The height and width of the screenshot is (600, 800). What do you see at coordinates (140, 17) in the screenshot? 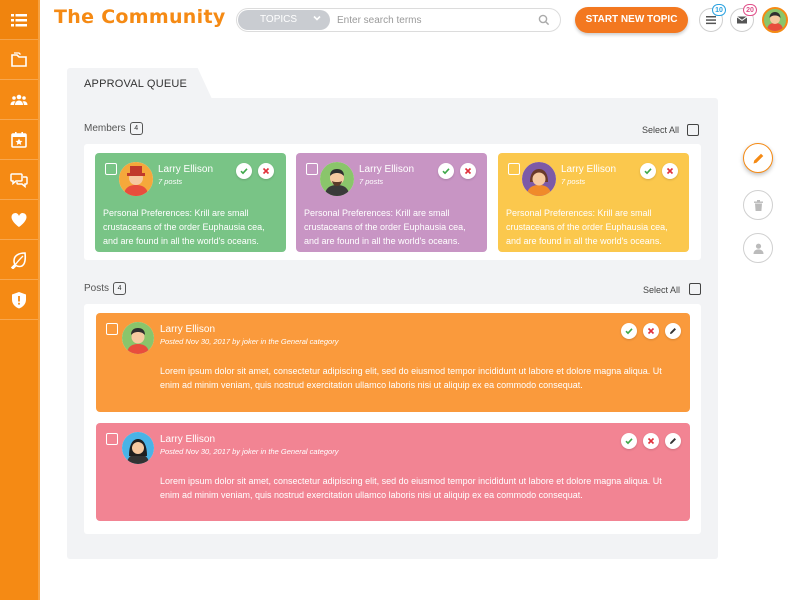
I see `app-logo: The Community` at bounding box center [140, 17].